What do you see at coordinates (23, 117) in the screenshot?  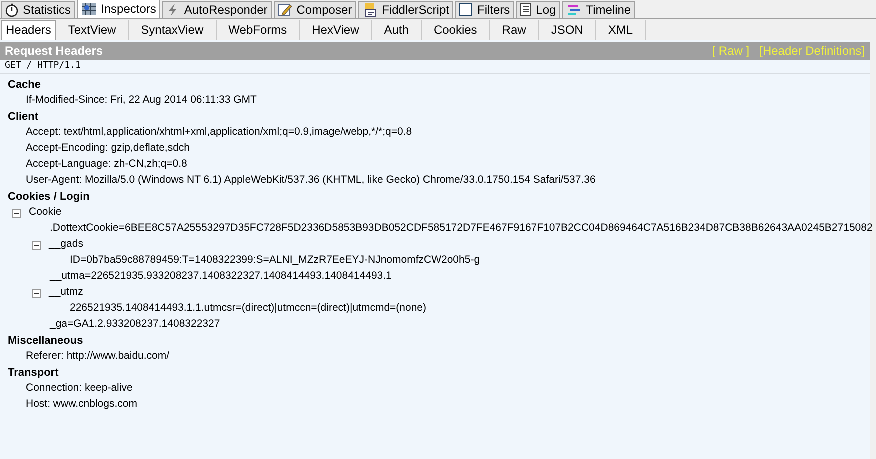 I see `group-title: Client` at bounding box center [23, 117].